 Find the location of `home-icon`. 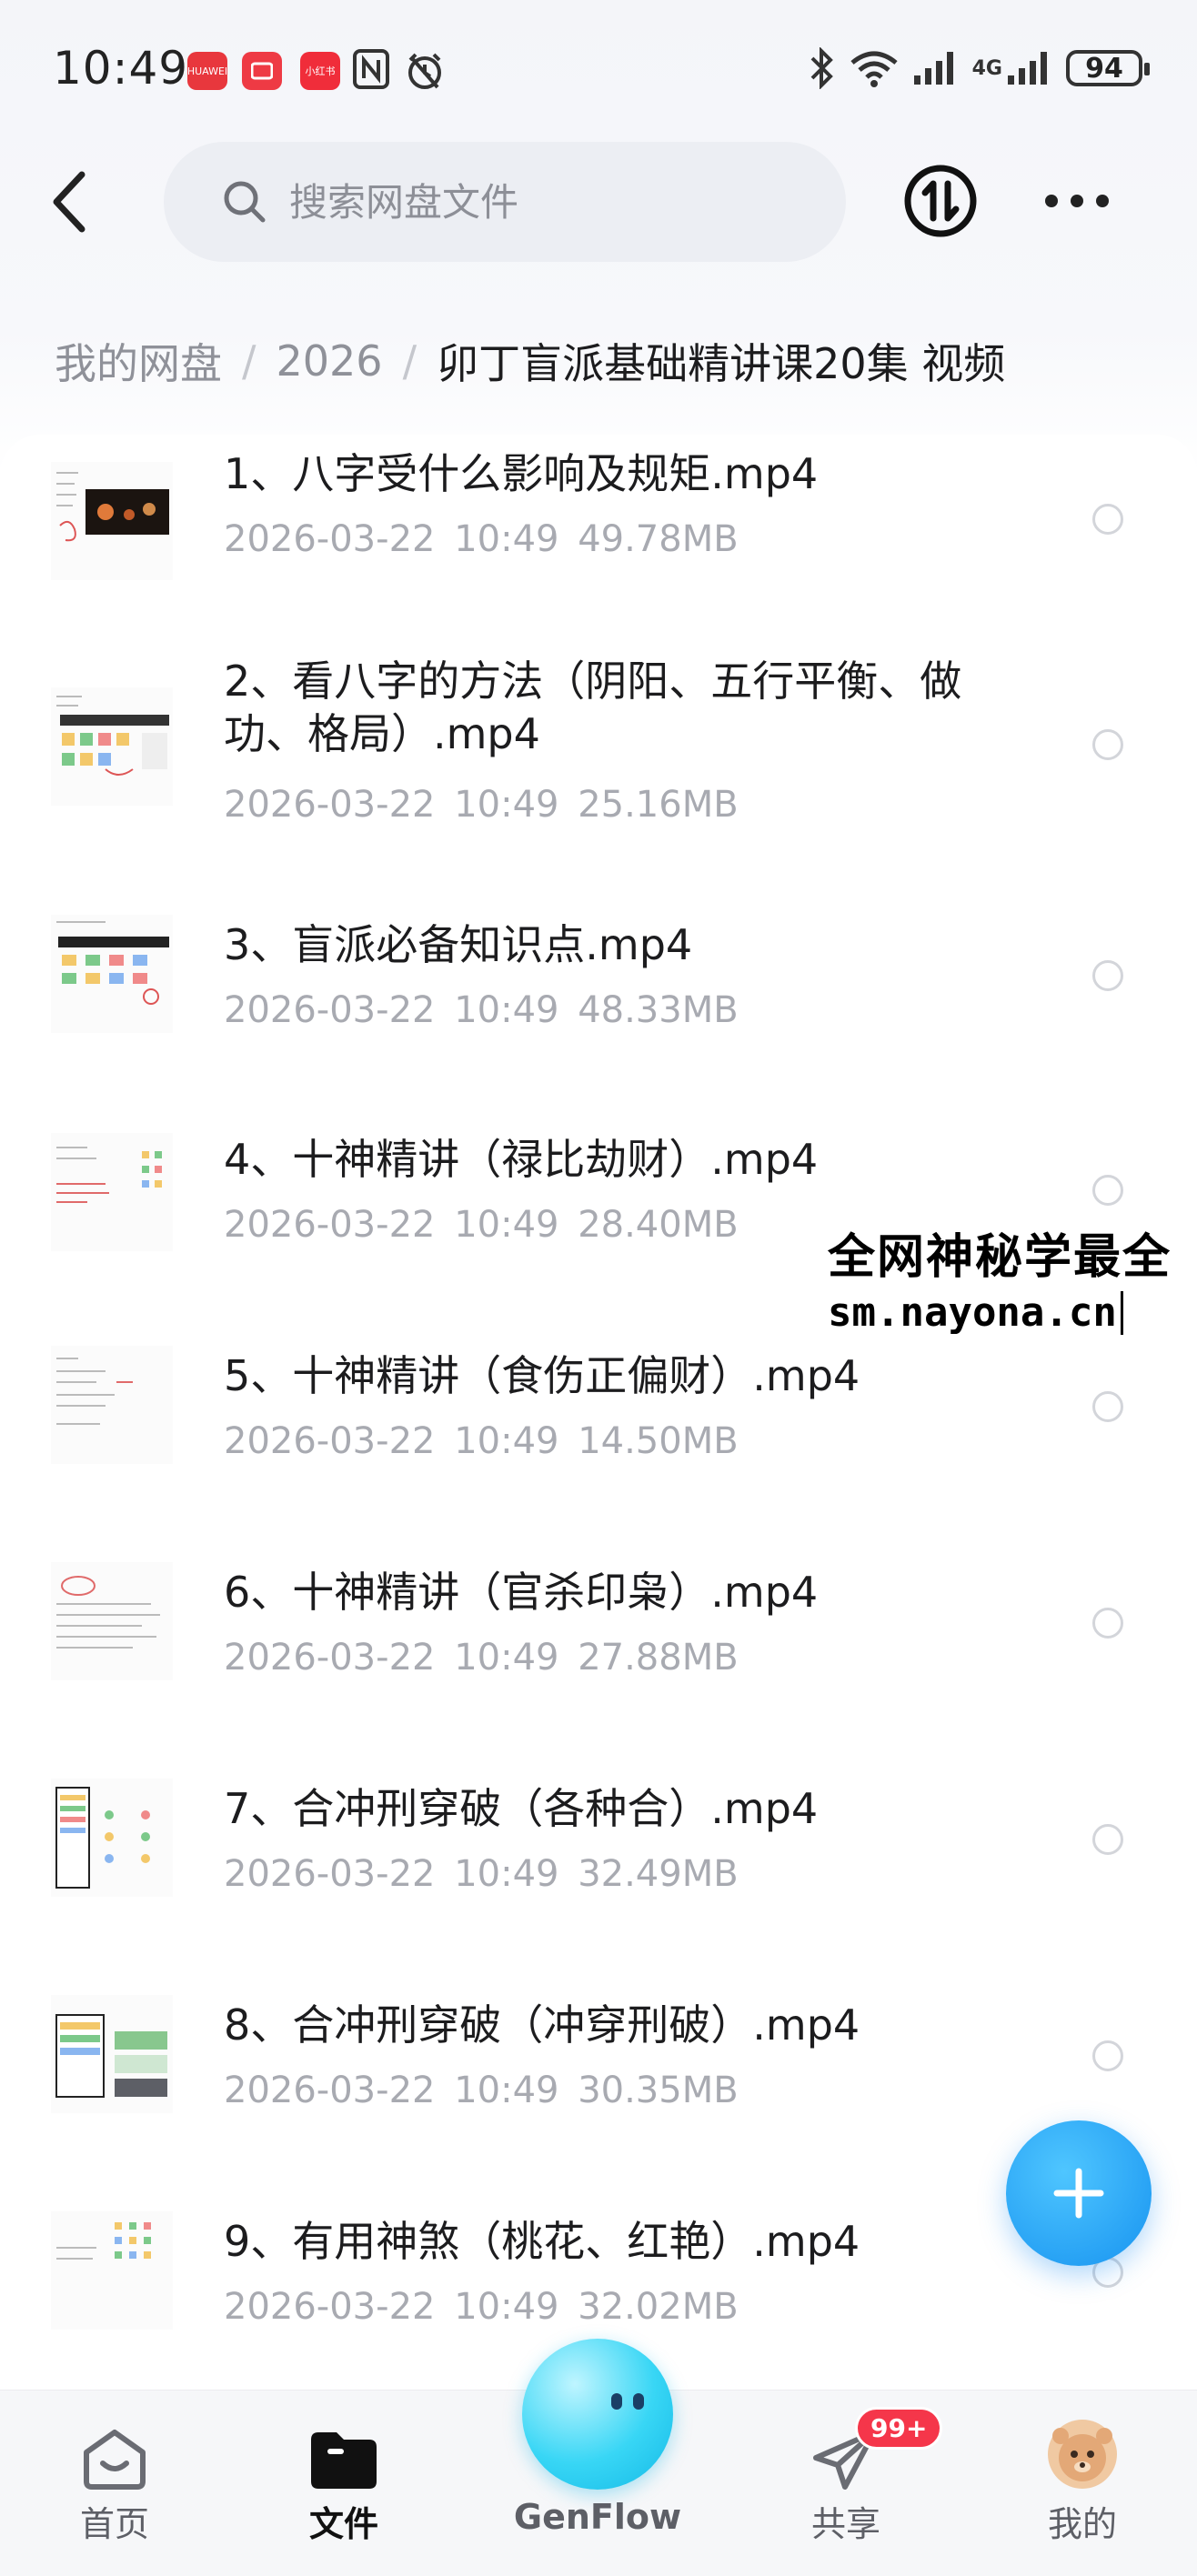

home-icon is located at coordinates (115, 2460).